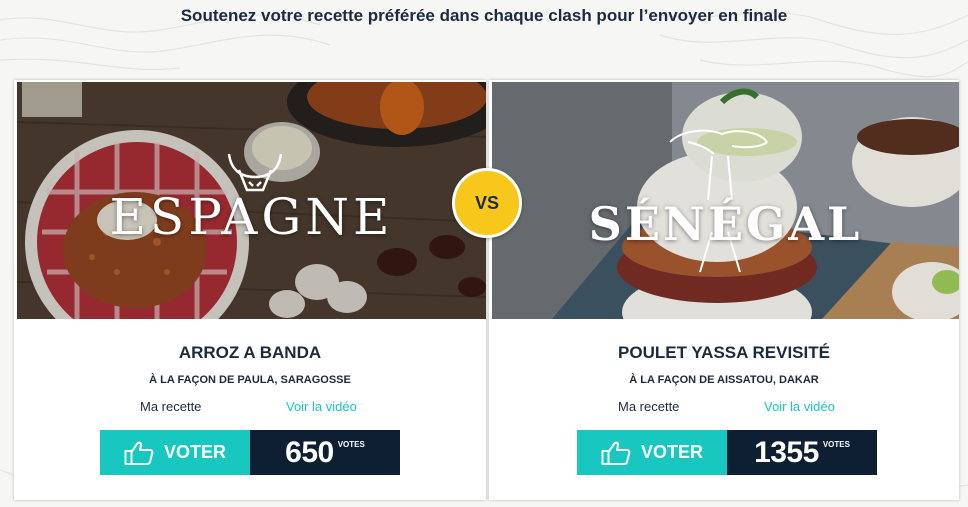 This screenshot has height=507, width=968. I want to click on vote-count: 650 VOTES, so click(325, 452).